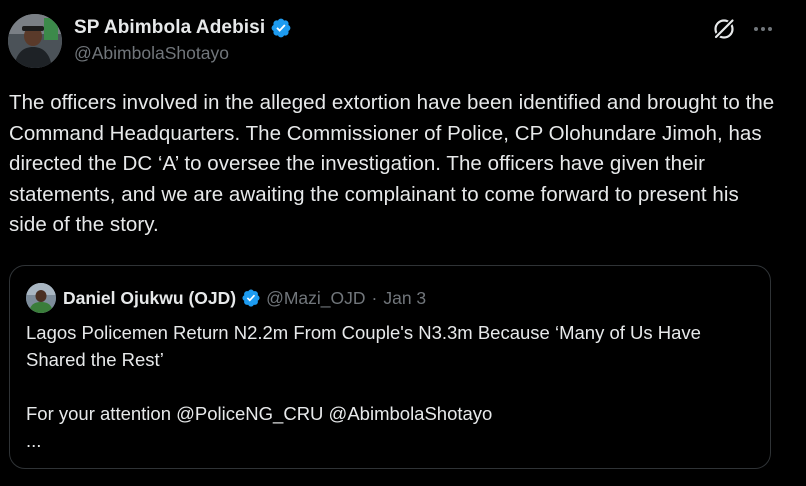 The height and width of the screenshot is (486, 806). What do you see at coordinates (315, 298) in the screenshot?
I see `quoted-handle: @Mazi_OJD` at bounding box center [315, 298].